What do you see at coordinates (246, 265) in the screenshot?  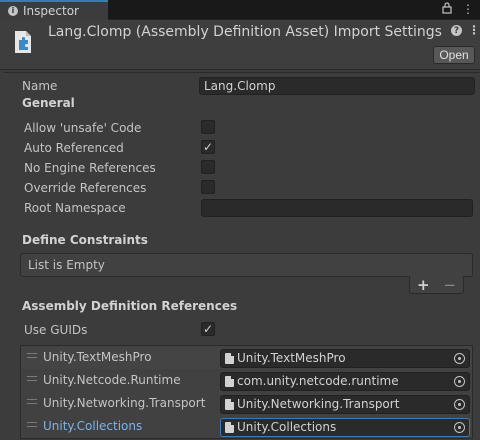 I see `define-constraints-list: List is Empty` at bounding box center [246, 265].